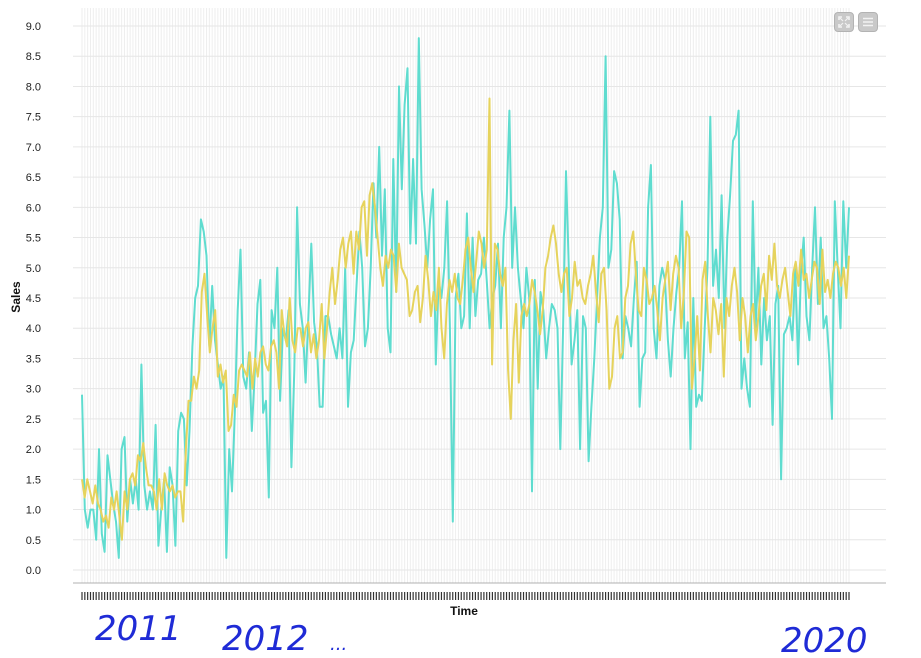  What do you see at coordinates (16, 297) in the screenshot?
I see `y-axis-title: Sales` at bounding box center [16, 297].